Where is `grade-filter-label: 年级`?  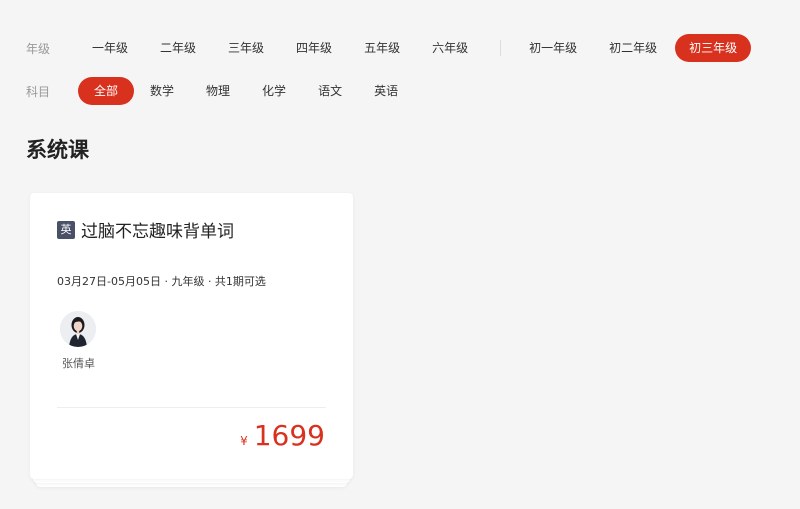 grade-filter-label: 年级 is located at coordinates (38, 48).